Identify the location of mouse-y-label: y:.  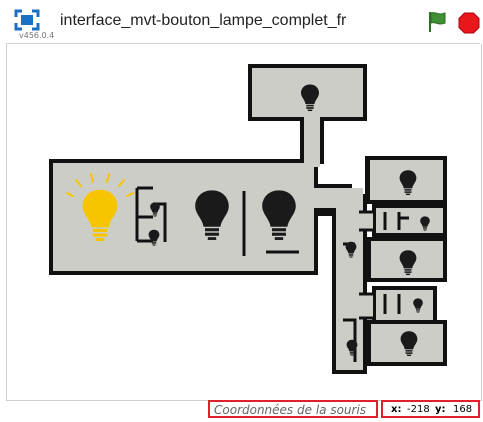
(440, 409).